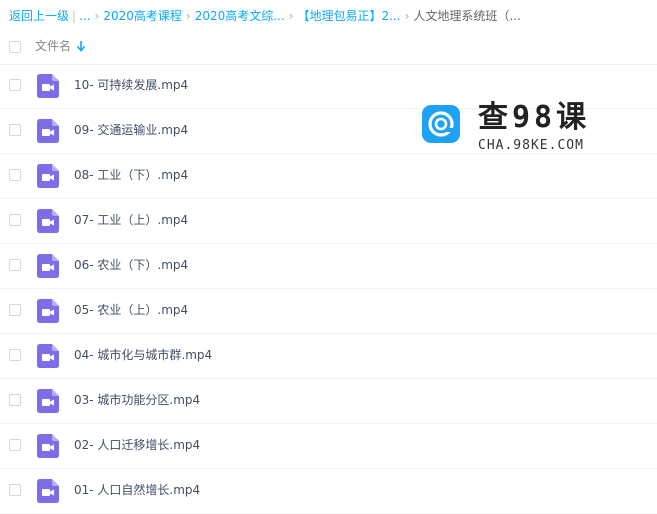 This screenshot has height=514, width=657. I want to click on column-header-filename: 文件名, so click(53, 46).